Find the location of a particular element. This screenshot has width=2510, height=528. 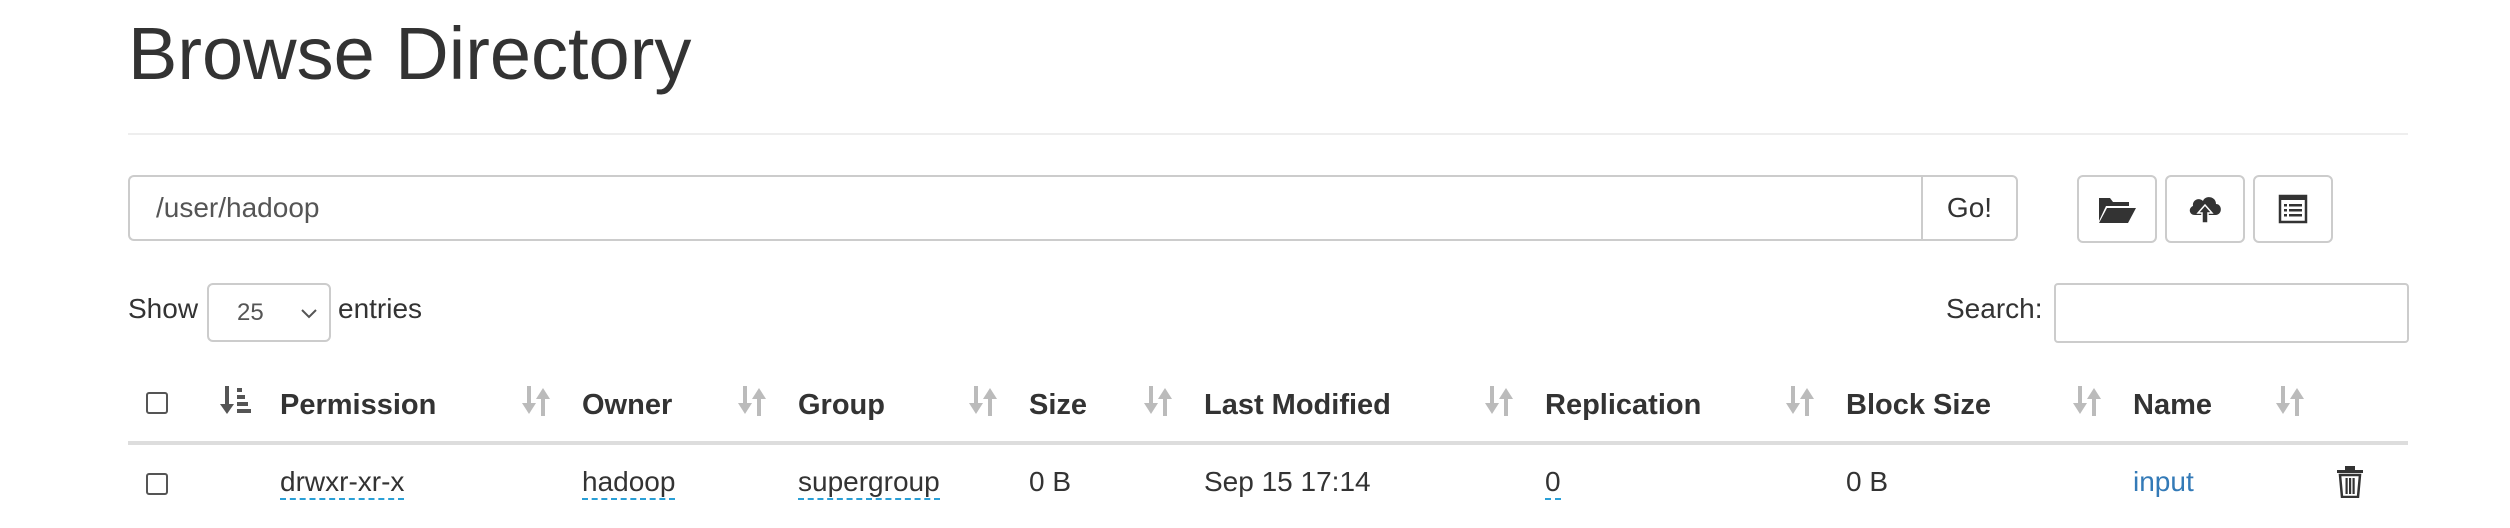

owner-cell: hadoop is located at coordinates (629, 483).